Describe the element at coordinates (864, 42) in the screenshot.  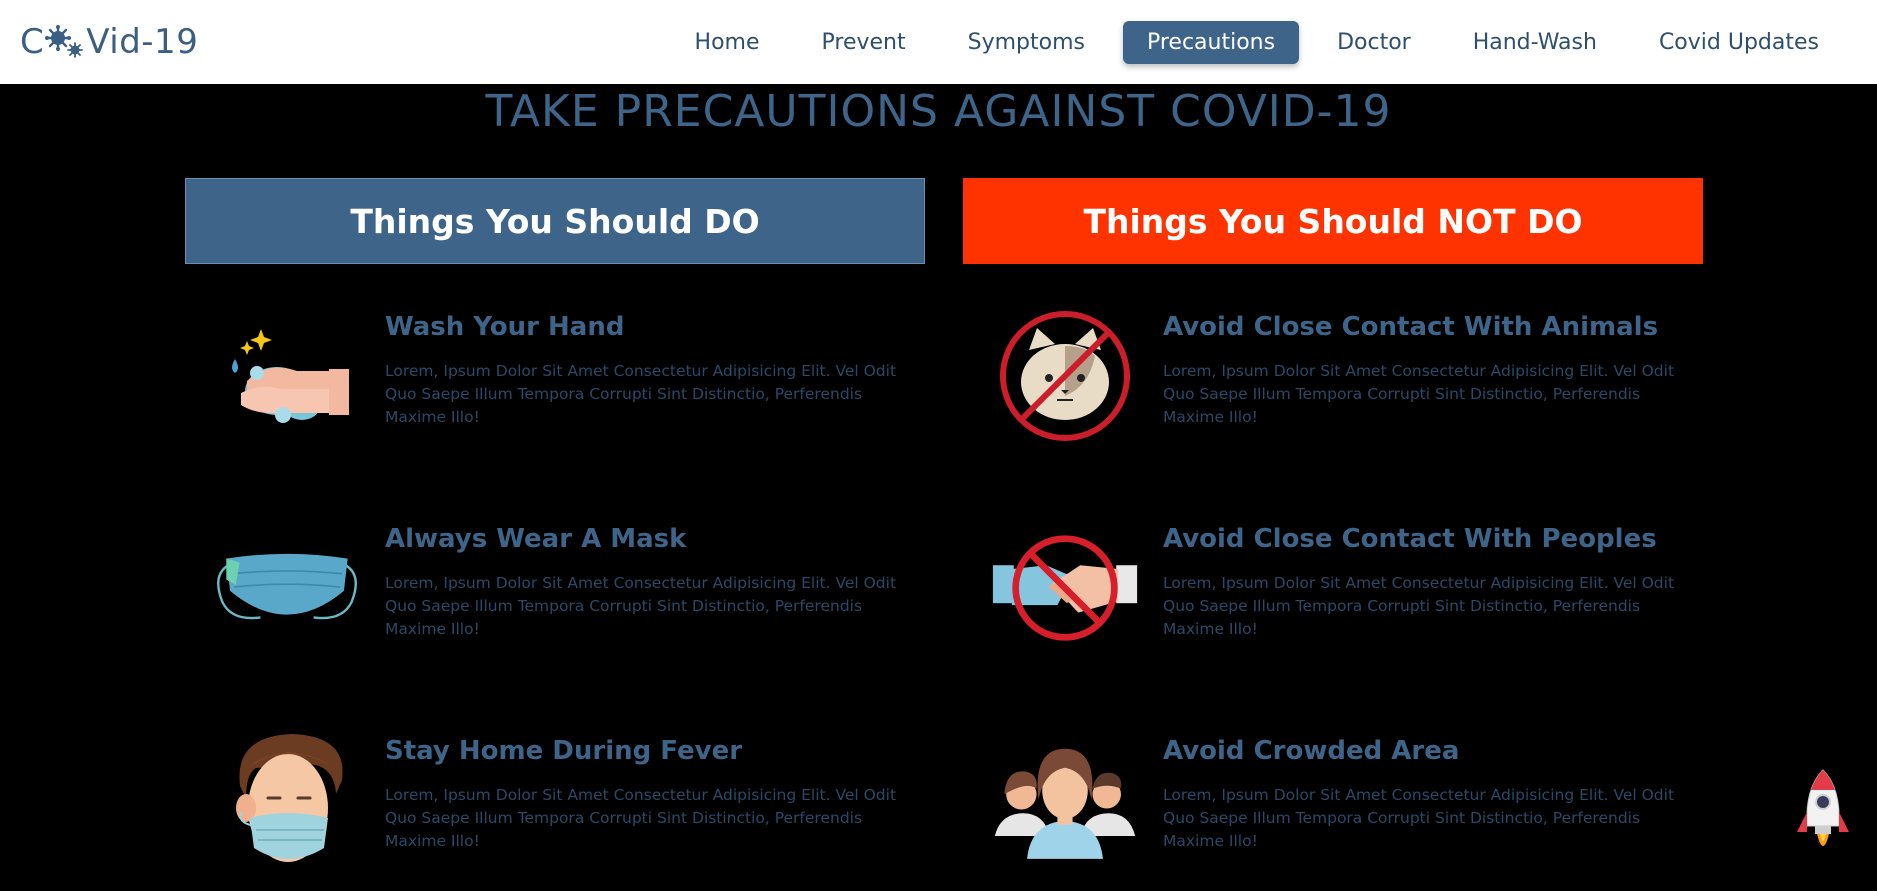
I see `nav-prevent: Prevent` at that location.